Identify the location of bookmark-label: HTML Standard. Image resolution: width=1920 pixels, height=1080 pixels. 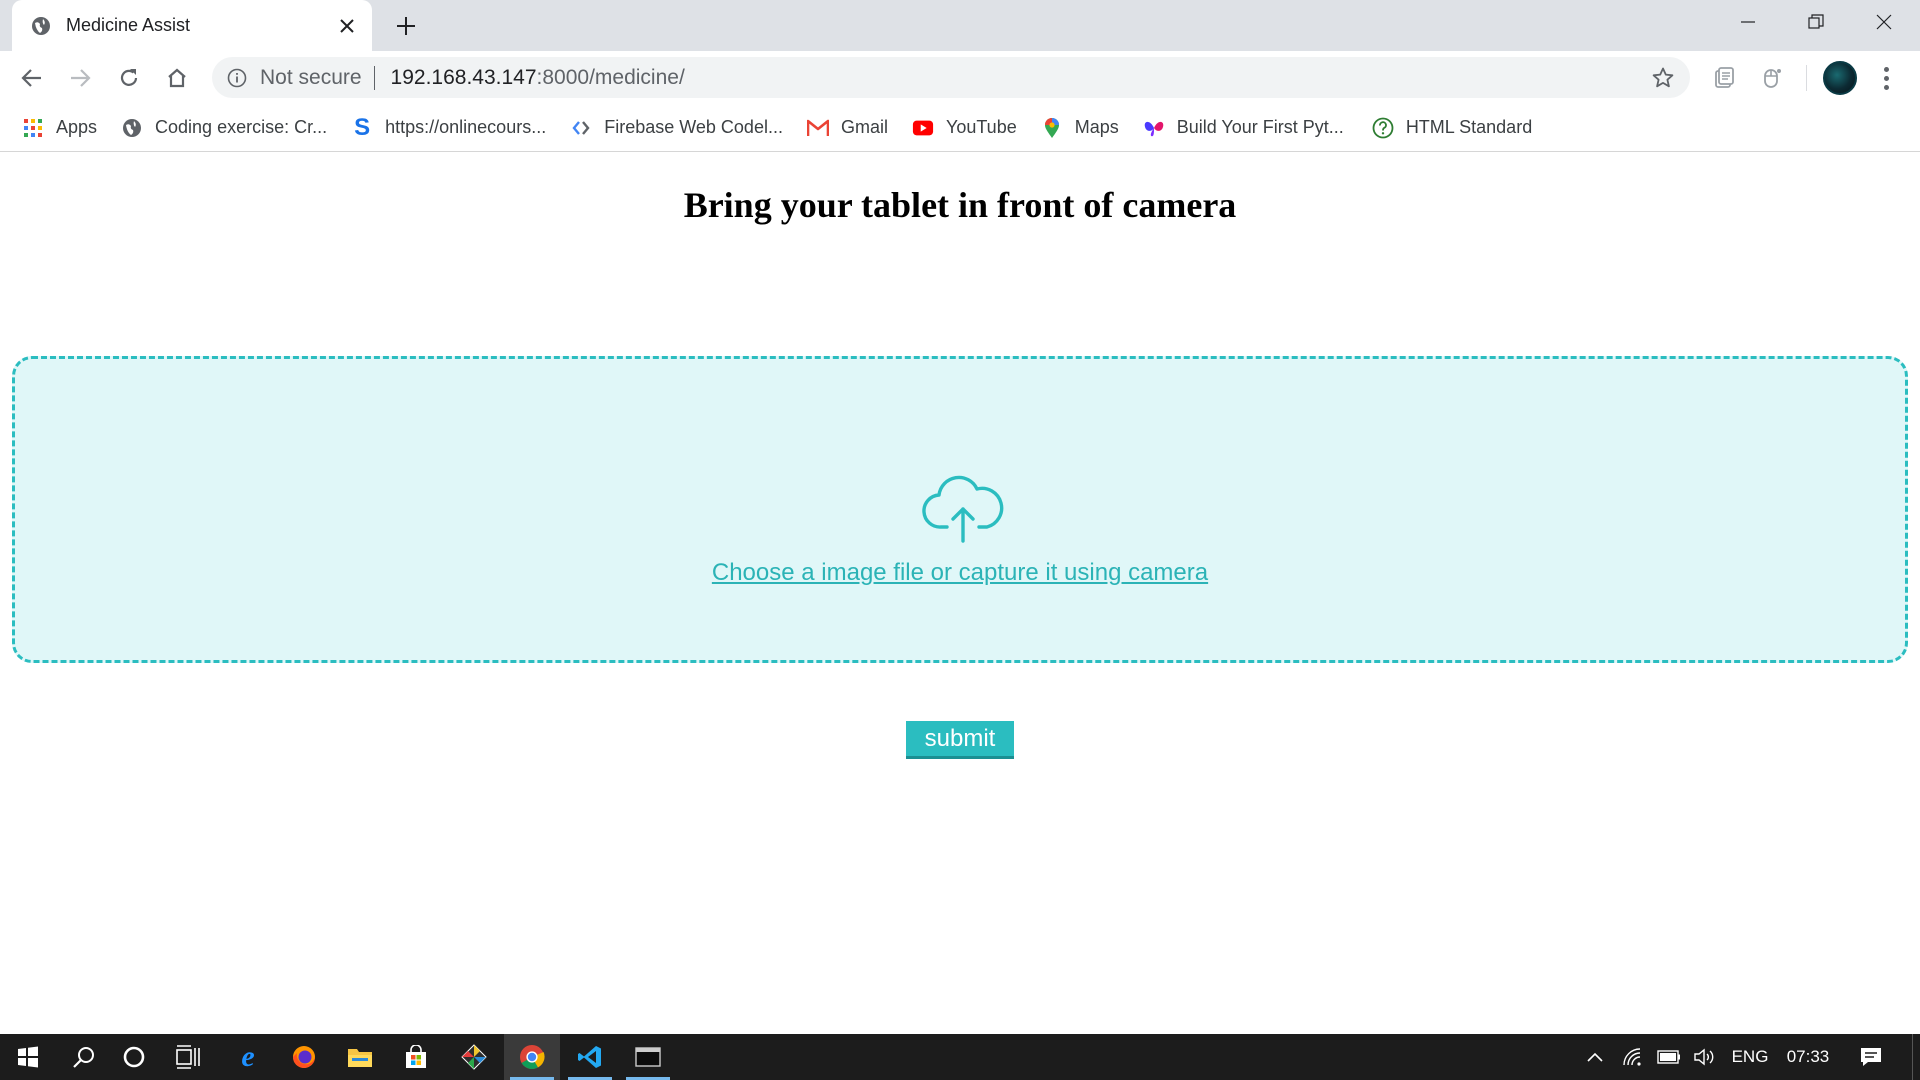
(1469, 127).